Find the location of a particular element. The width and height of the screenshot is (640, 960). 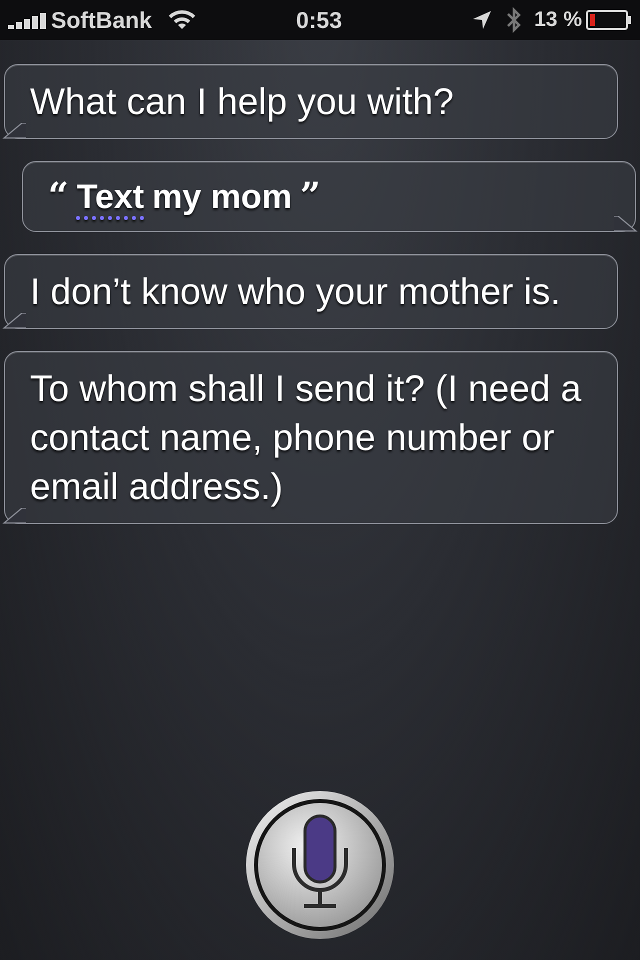

request-word: Text is located at coordinates (110, 197).